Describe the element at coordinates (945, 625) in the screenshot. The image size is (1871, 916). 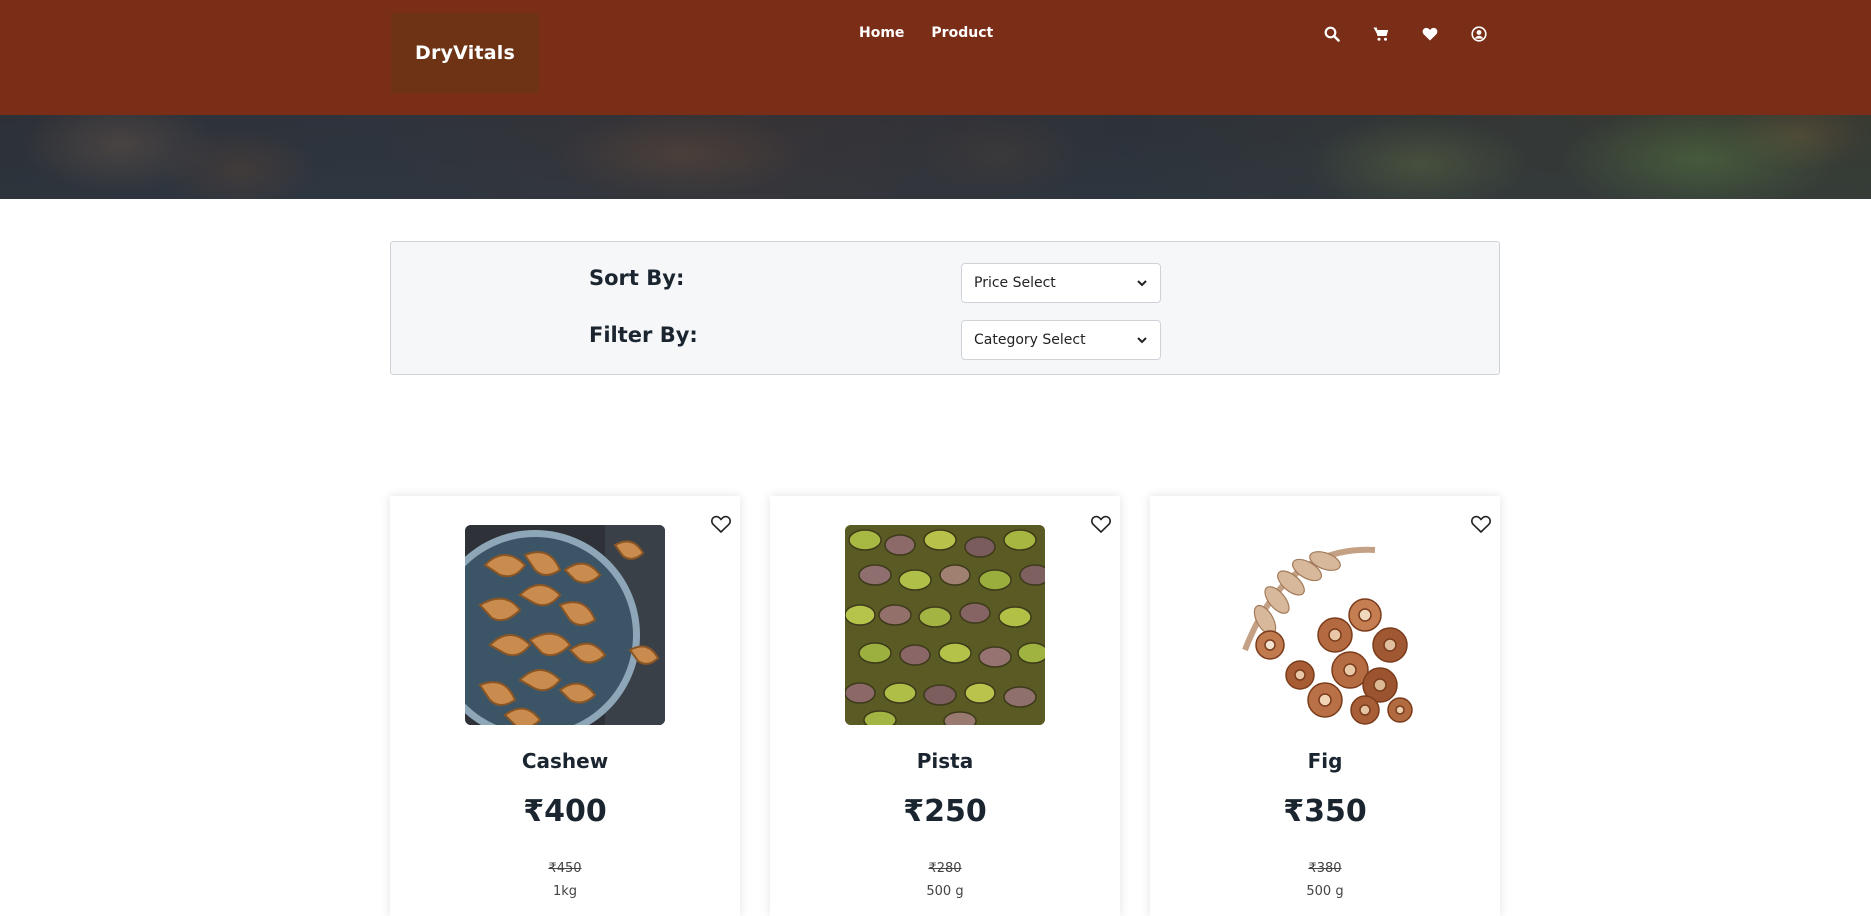
I see `pistachio-image` at that location.